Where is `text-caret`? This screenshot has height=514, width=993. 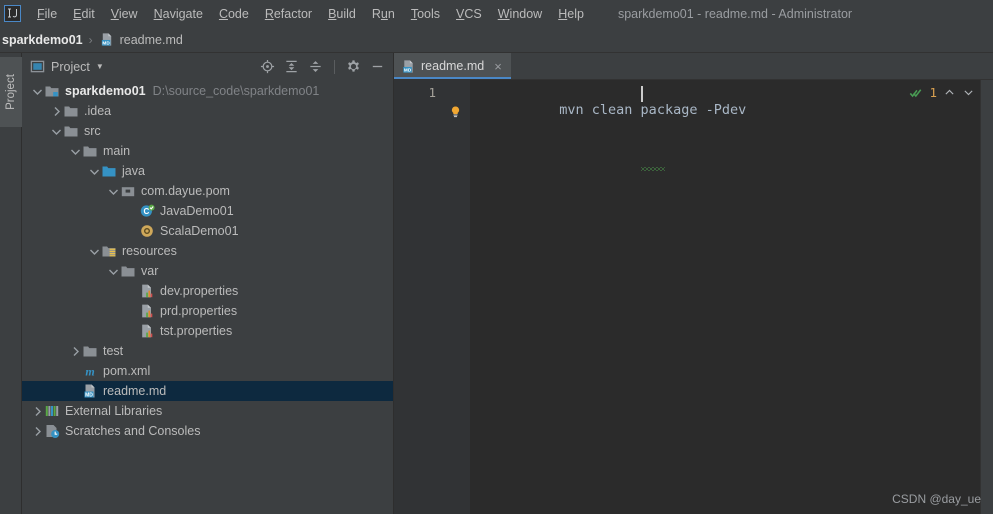 text-caret is located at coordinates (641, 94).